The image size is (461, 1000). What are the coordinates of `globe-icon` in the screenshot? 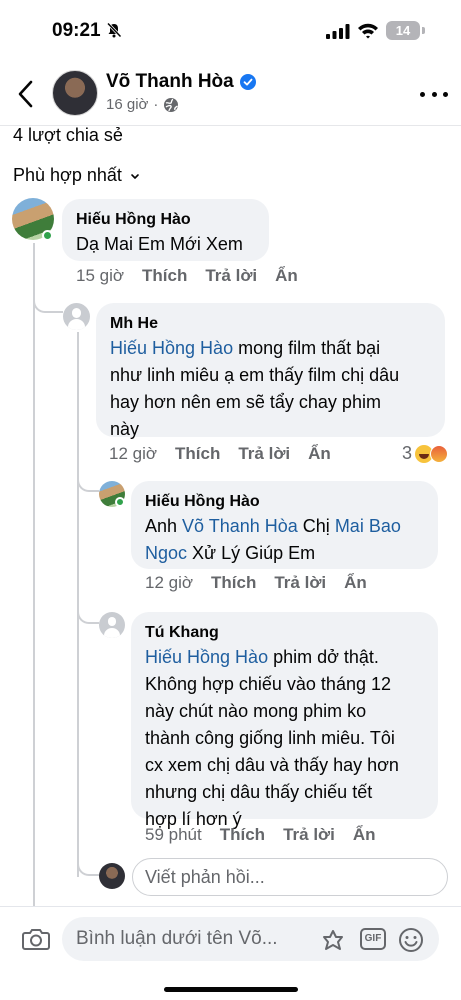 It's located at (171, 104).